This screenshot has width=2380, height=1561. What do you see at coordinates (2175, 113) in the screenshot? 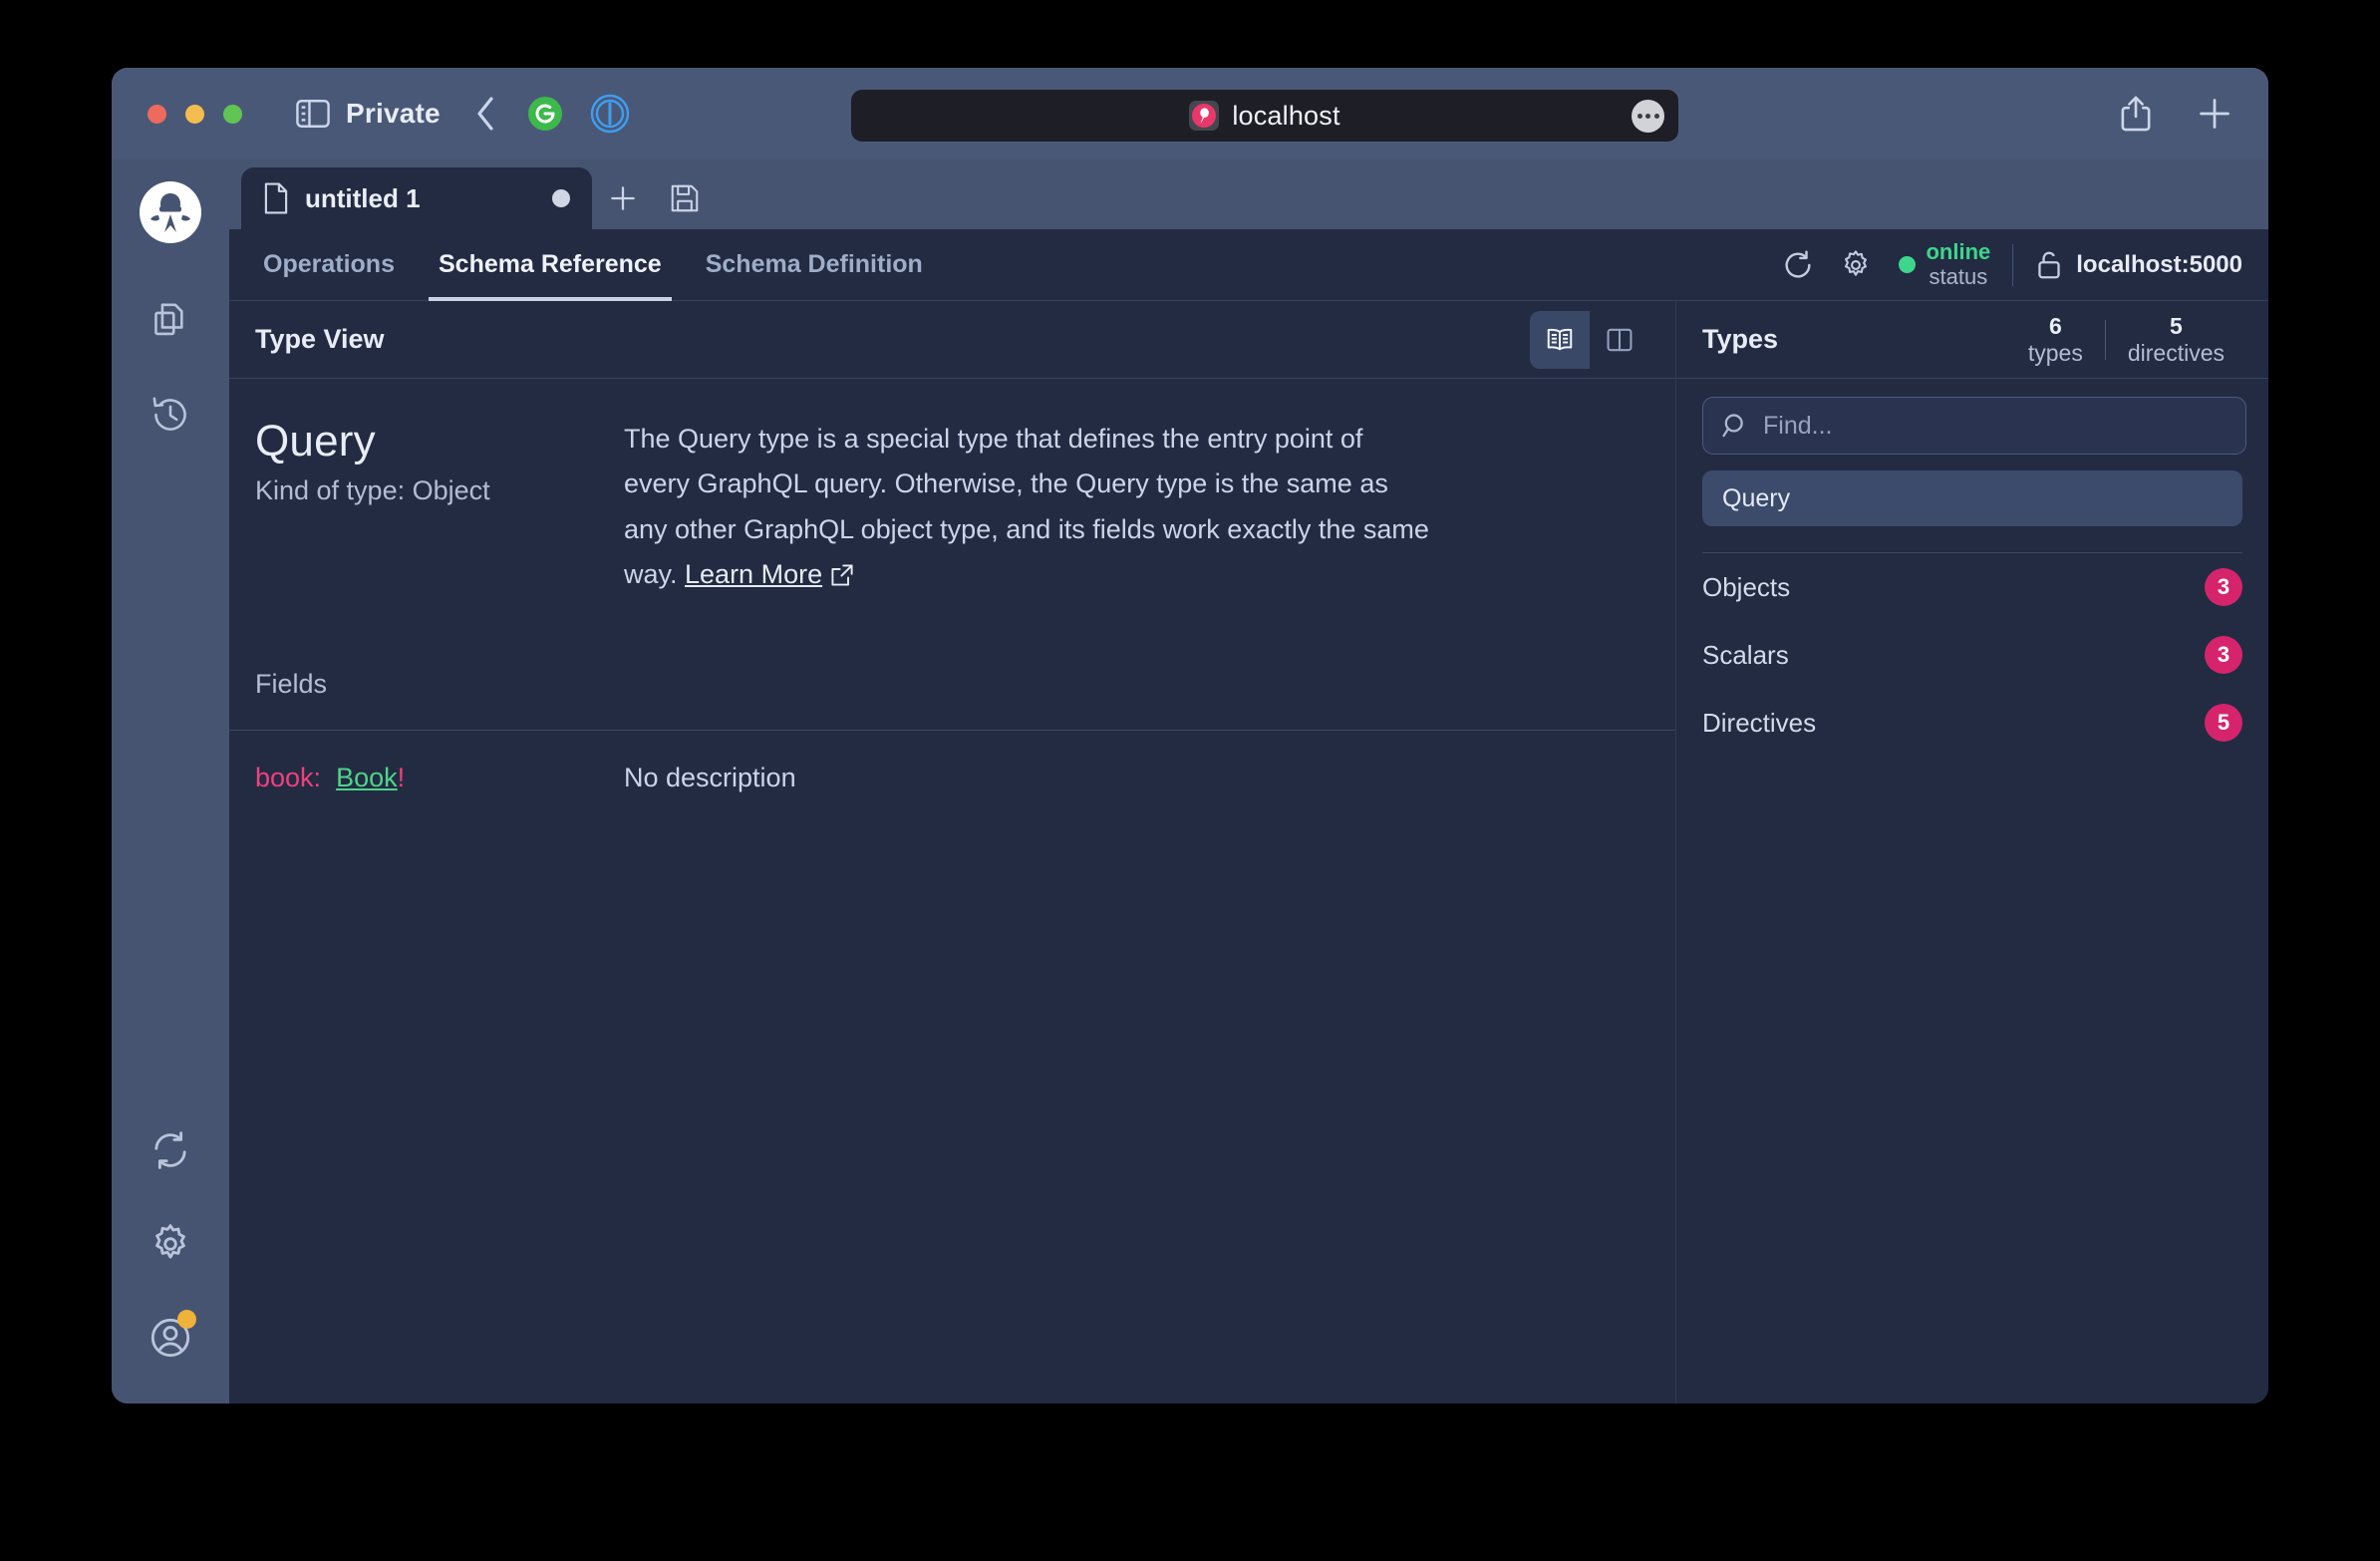
I see `toolbar-right-actions` at bounding box center [2175, 113].